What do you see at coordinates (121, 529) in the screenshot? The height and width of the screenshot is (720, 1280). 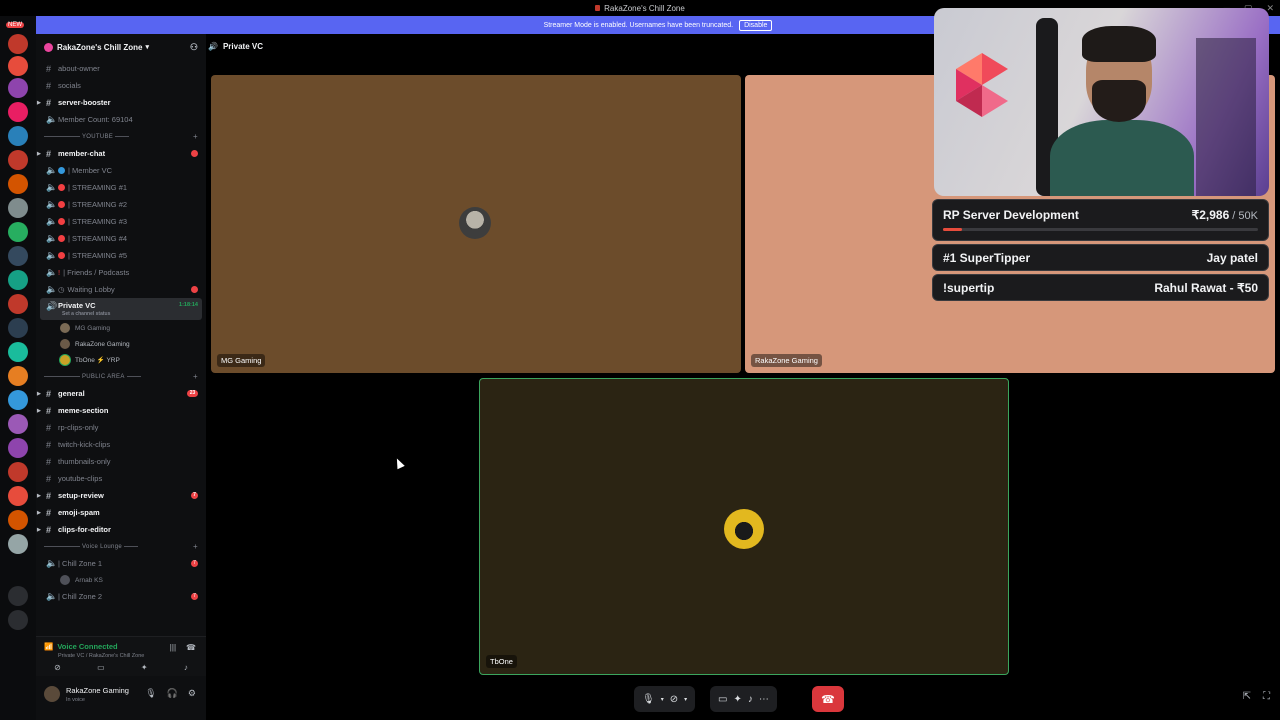 I see `channel-clips-for-editor: ▶ # clips-for-editor` at bounding box center [121, 529].